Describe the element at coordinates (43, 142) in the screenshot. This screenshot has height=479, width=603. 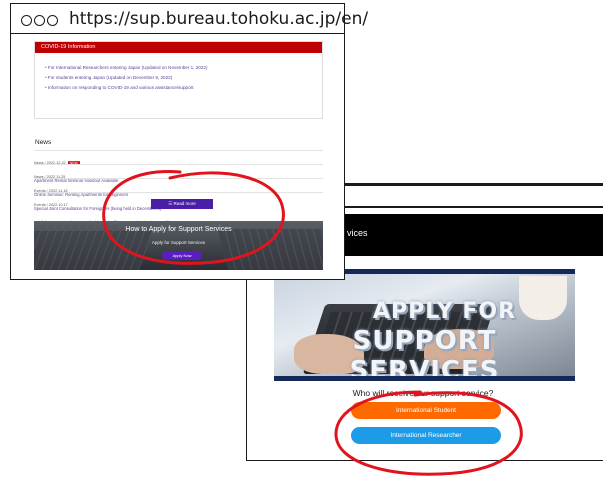
I see `news-heading: News` at that location.